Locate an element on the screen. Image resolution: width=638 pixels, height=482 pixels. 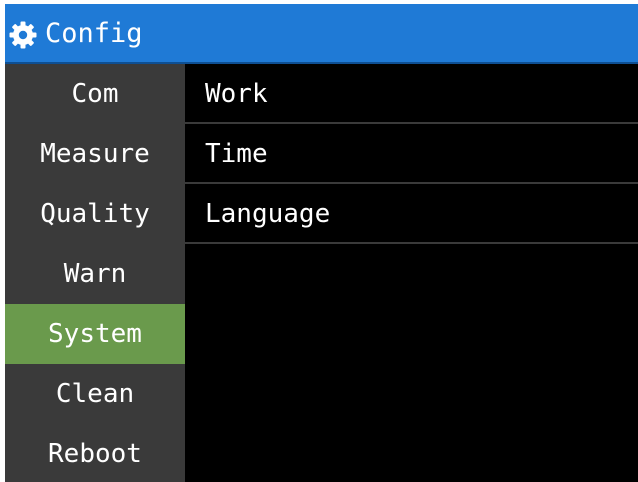
menu-row-language: Language is located at coordinates (411, 214).